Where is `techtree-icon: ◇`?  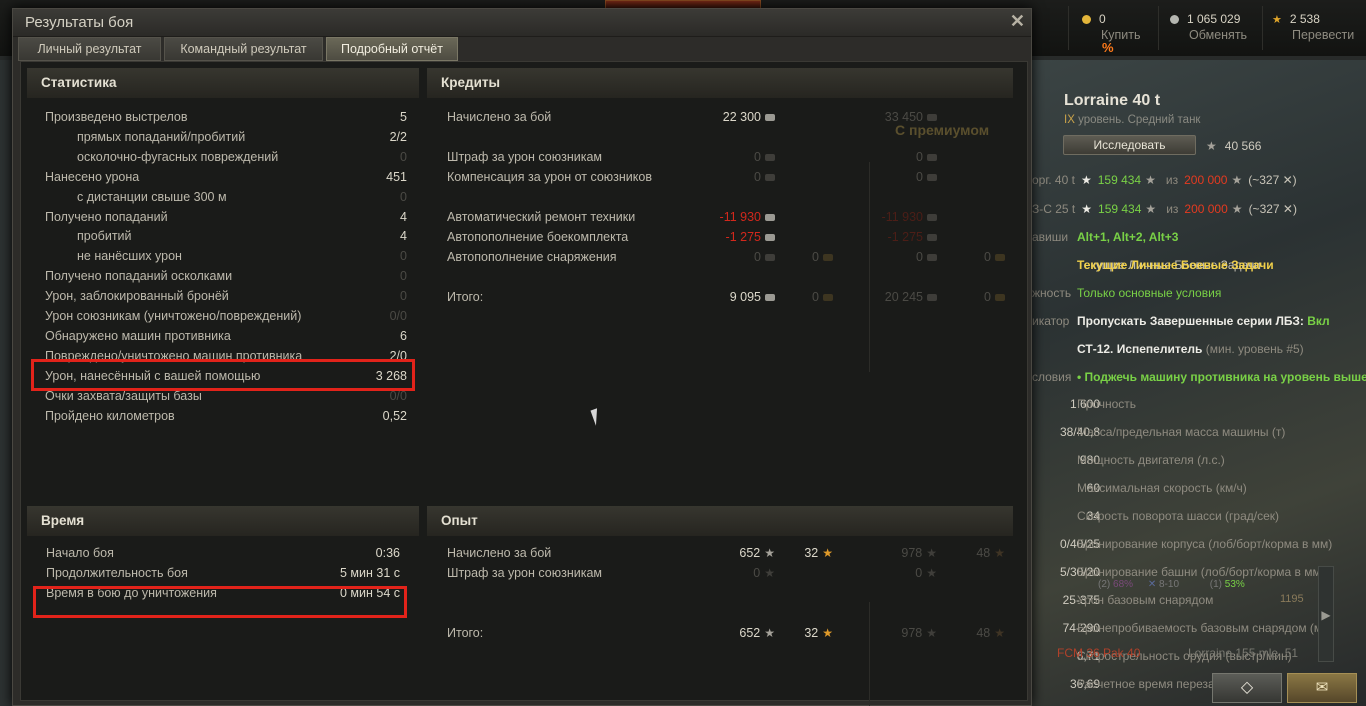
techtree-icon: ◇ is located at coordinates (1247, 688).